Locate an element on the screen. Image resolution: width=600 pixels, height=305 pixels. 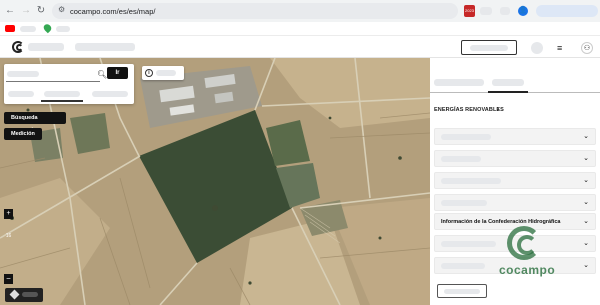
header-nav-item is located at coordinates (105, 47).